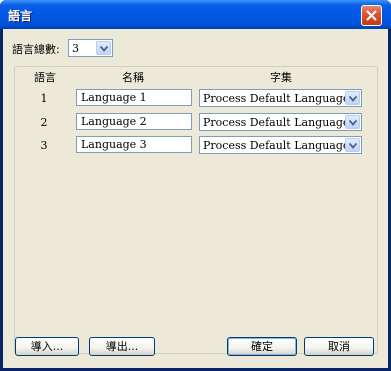 Image resolution: width=391 pixels, height=371 pixels. I want to click on close-icon, so click(371, 15).